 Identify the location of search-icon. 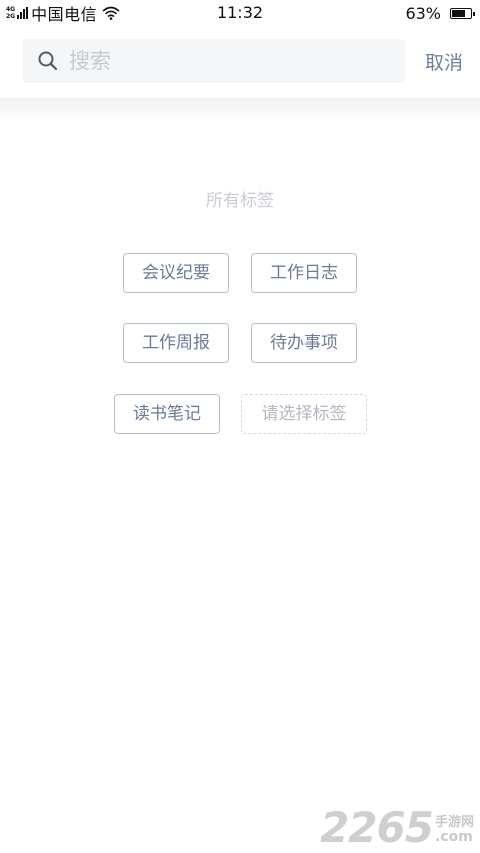
(48, 61).